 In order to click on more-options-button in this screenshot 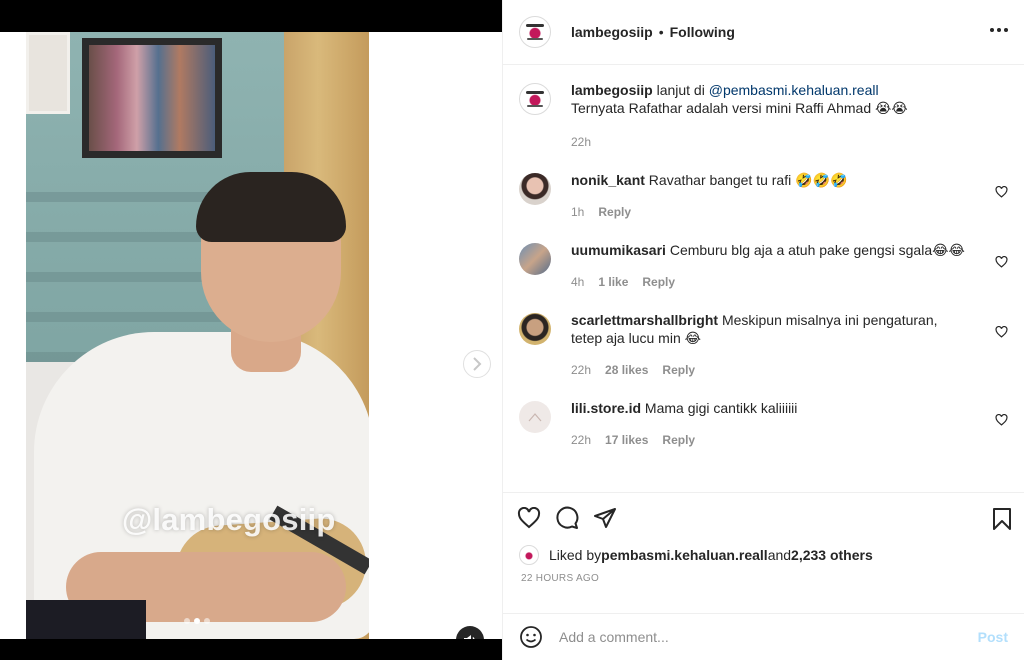, I will do `click(999, 30)`.